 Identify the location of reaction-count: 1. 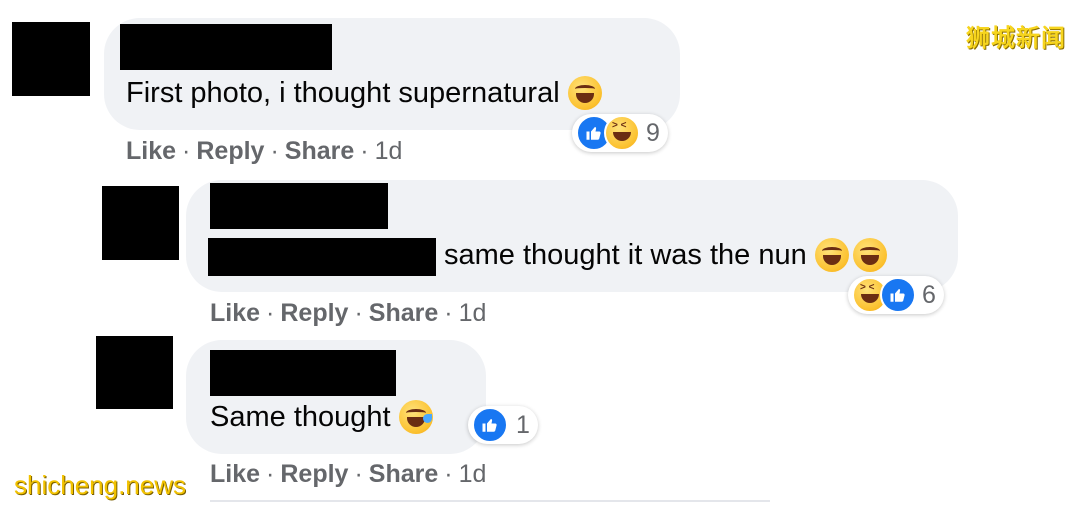
(523, 424).